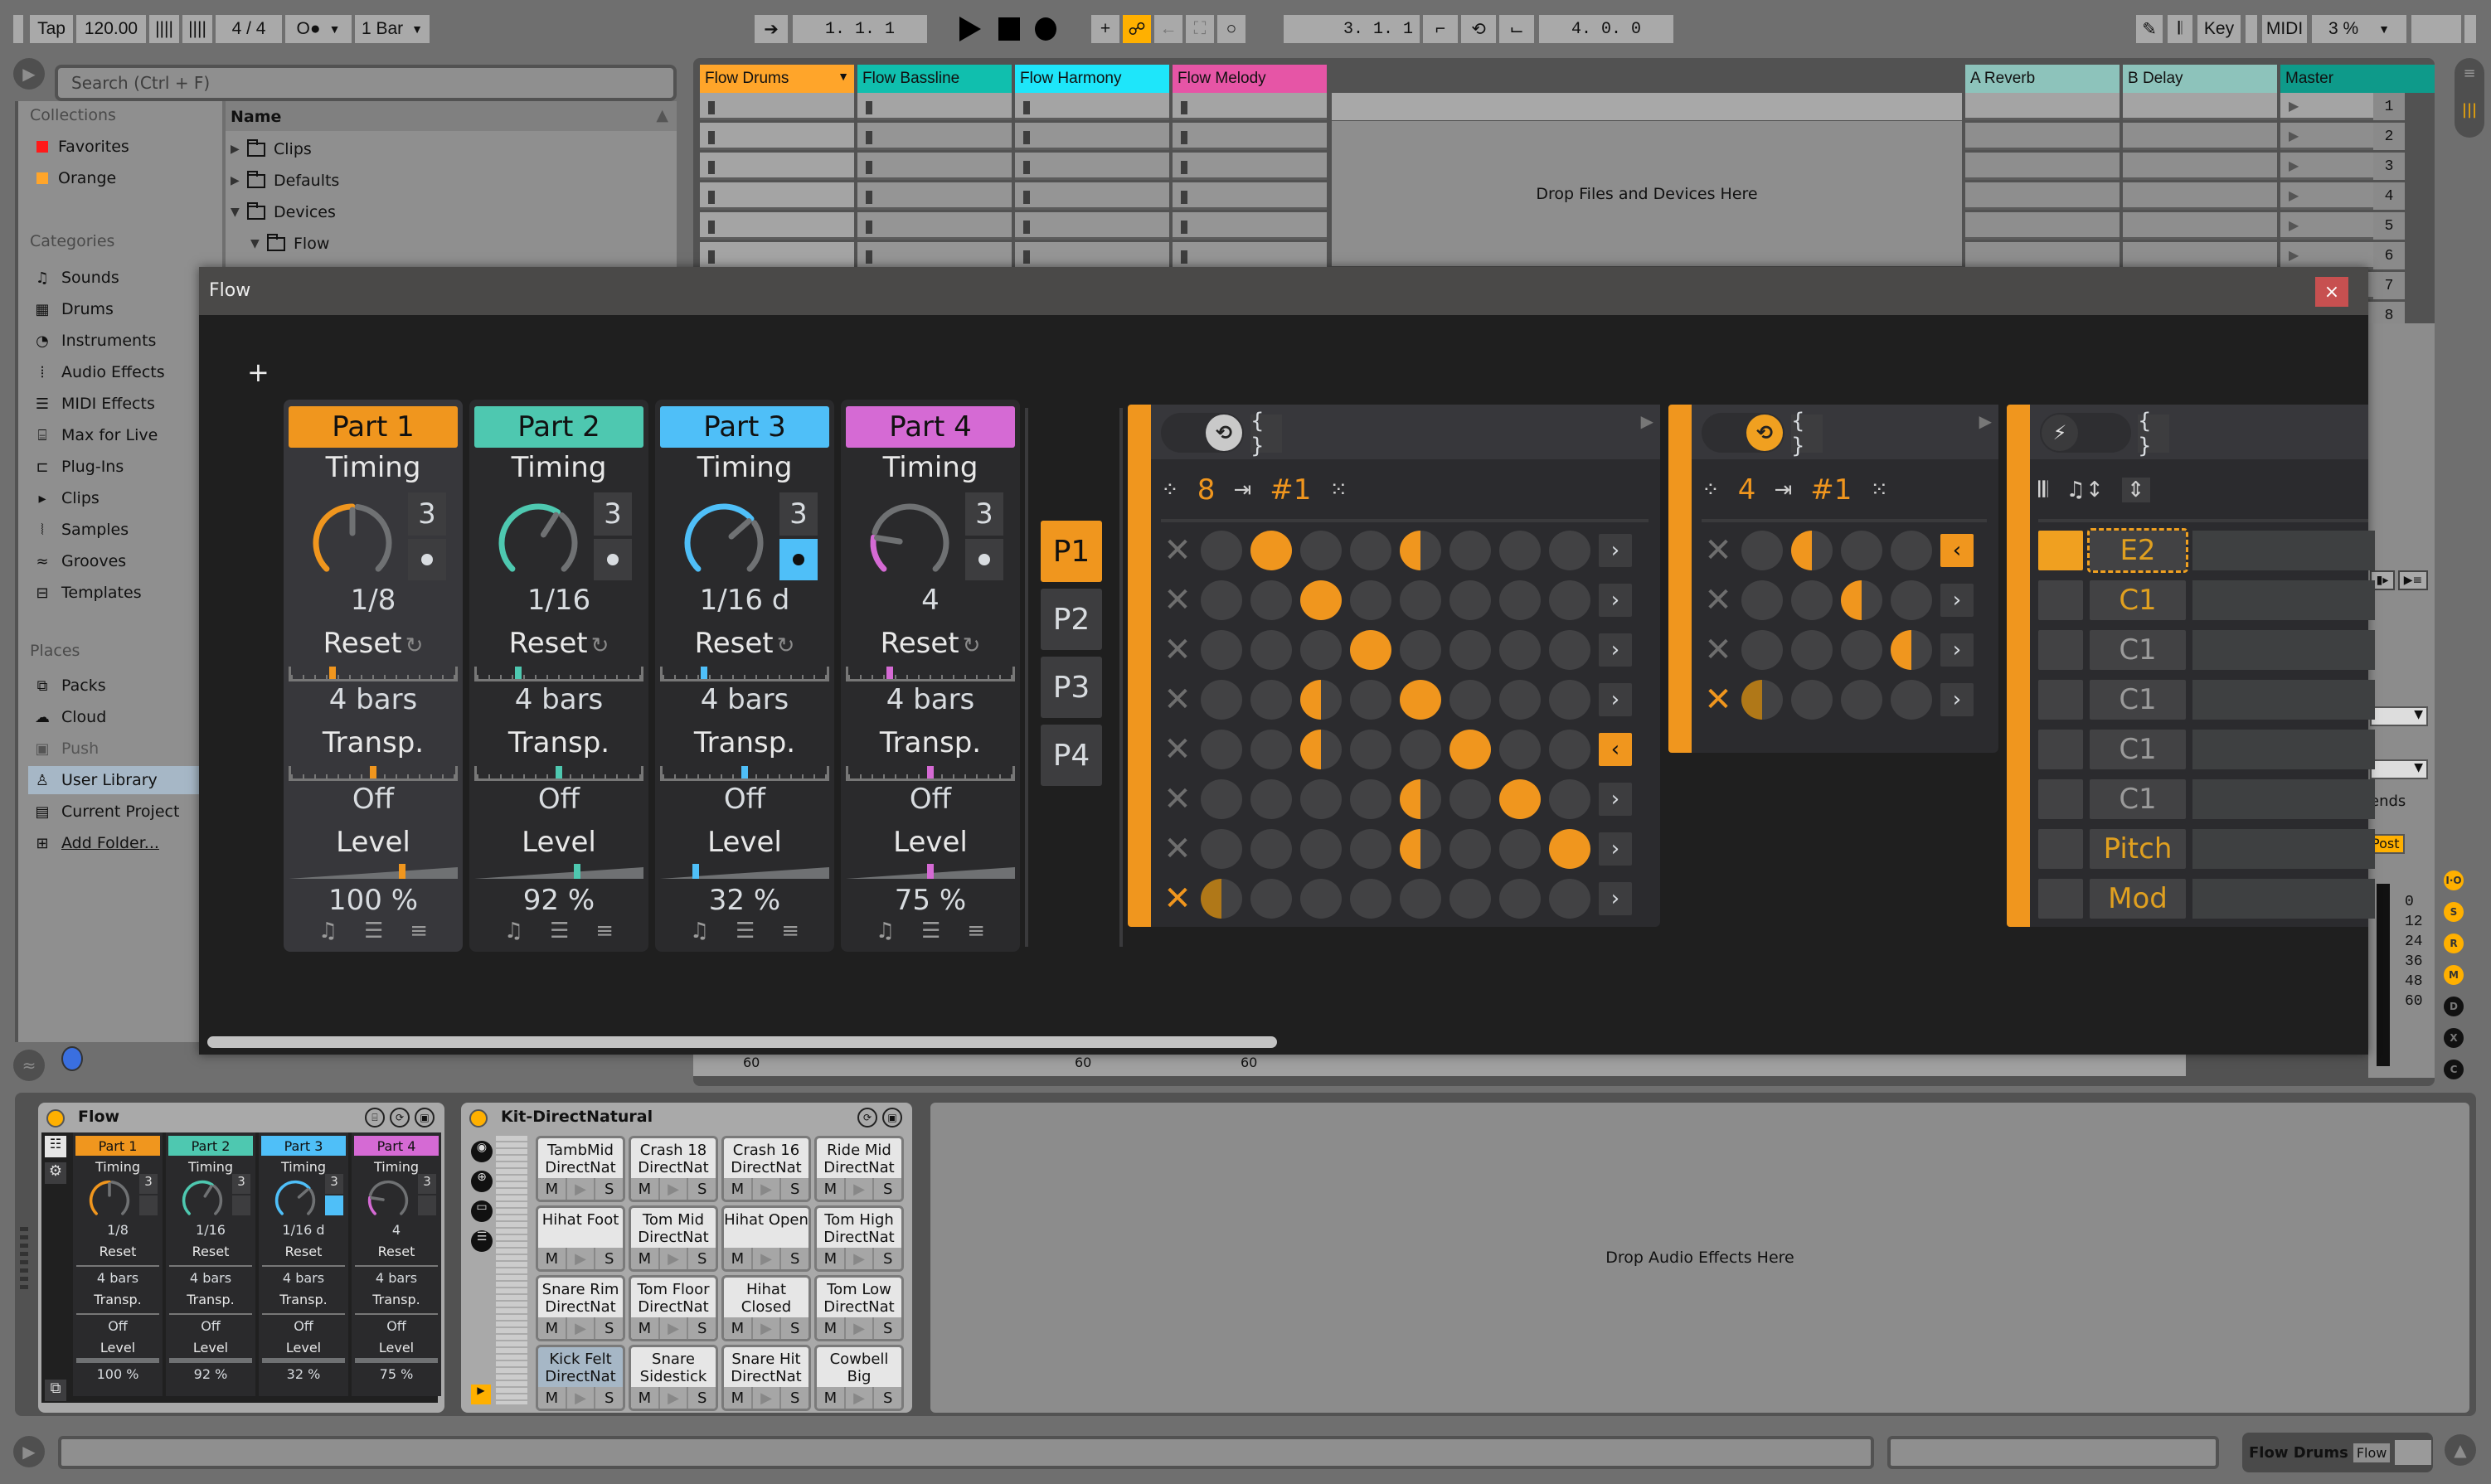  I want to click on piano-keys-icon: 𝄃𝄃, so click(2043, 490).